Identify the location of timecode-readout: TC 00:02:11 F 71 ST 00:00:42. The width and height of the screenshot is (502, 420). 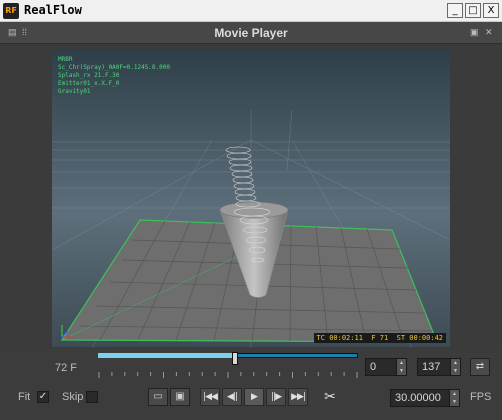
(379, 338).